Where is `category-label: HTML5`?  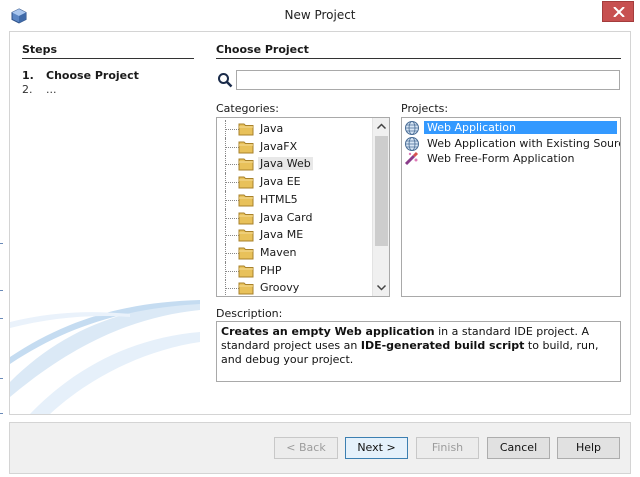 category-label: HTML5 is located at coordinates (279, 199).